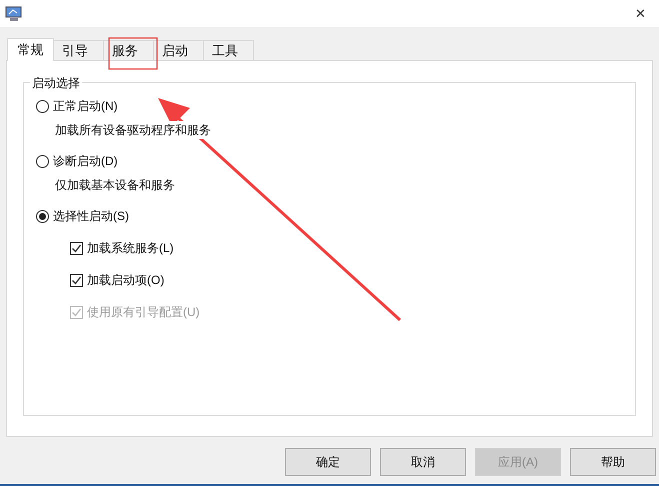 This screenshot has width=659, height=486. Describe the element at coordinates (115, 185) in the screenshot. I see `option-description: 仅加载基本设备和服务` at that location.